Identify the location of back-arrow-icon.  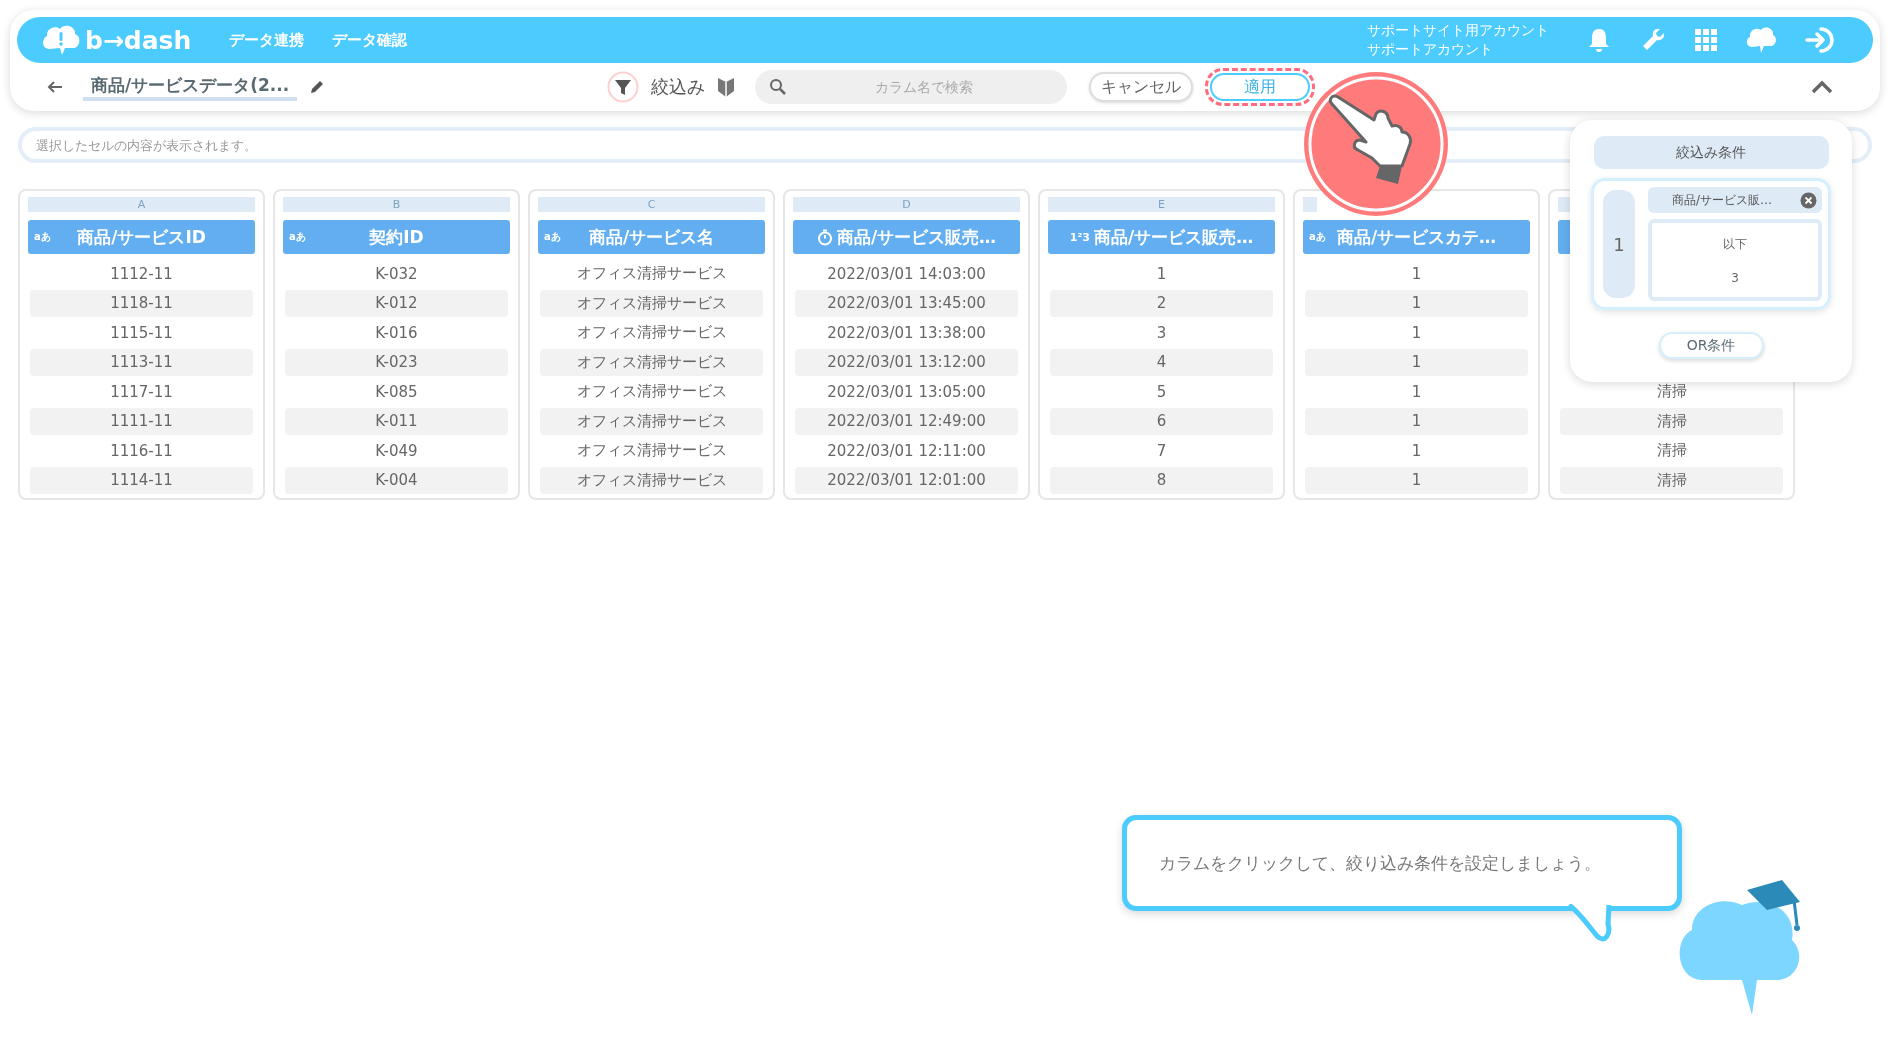
(55, 87).